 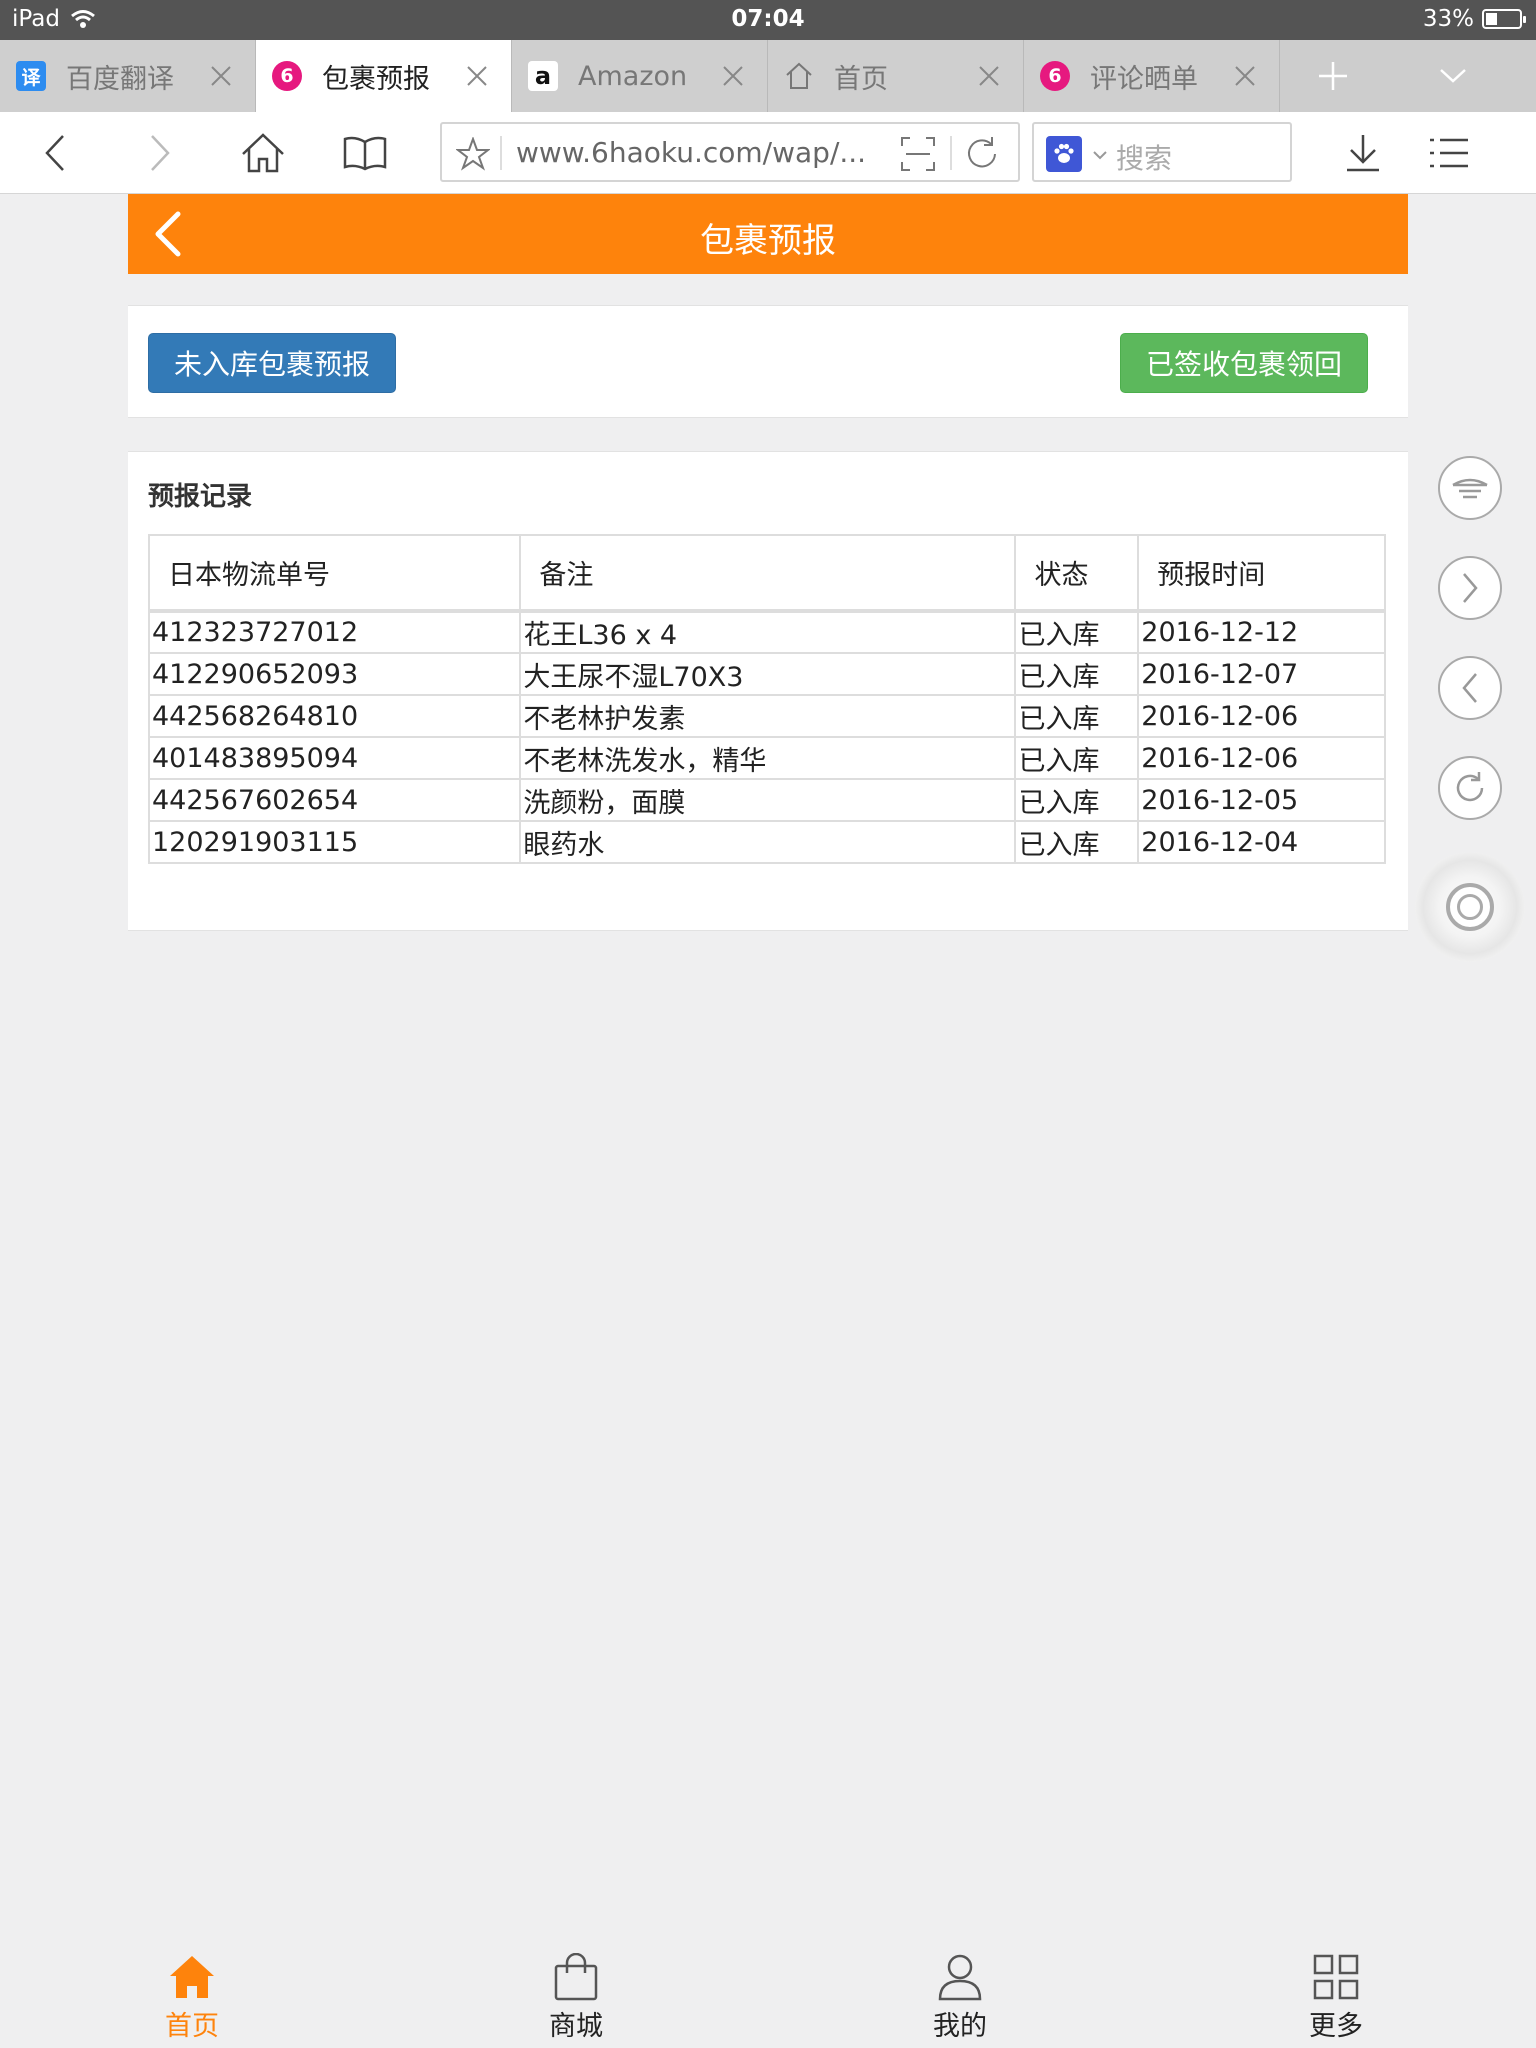 I want to click on table-row: 120291903115 眼药水 已入库 2016-12-04, so click(x=766, y=842).